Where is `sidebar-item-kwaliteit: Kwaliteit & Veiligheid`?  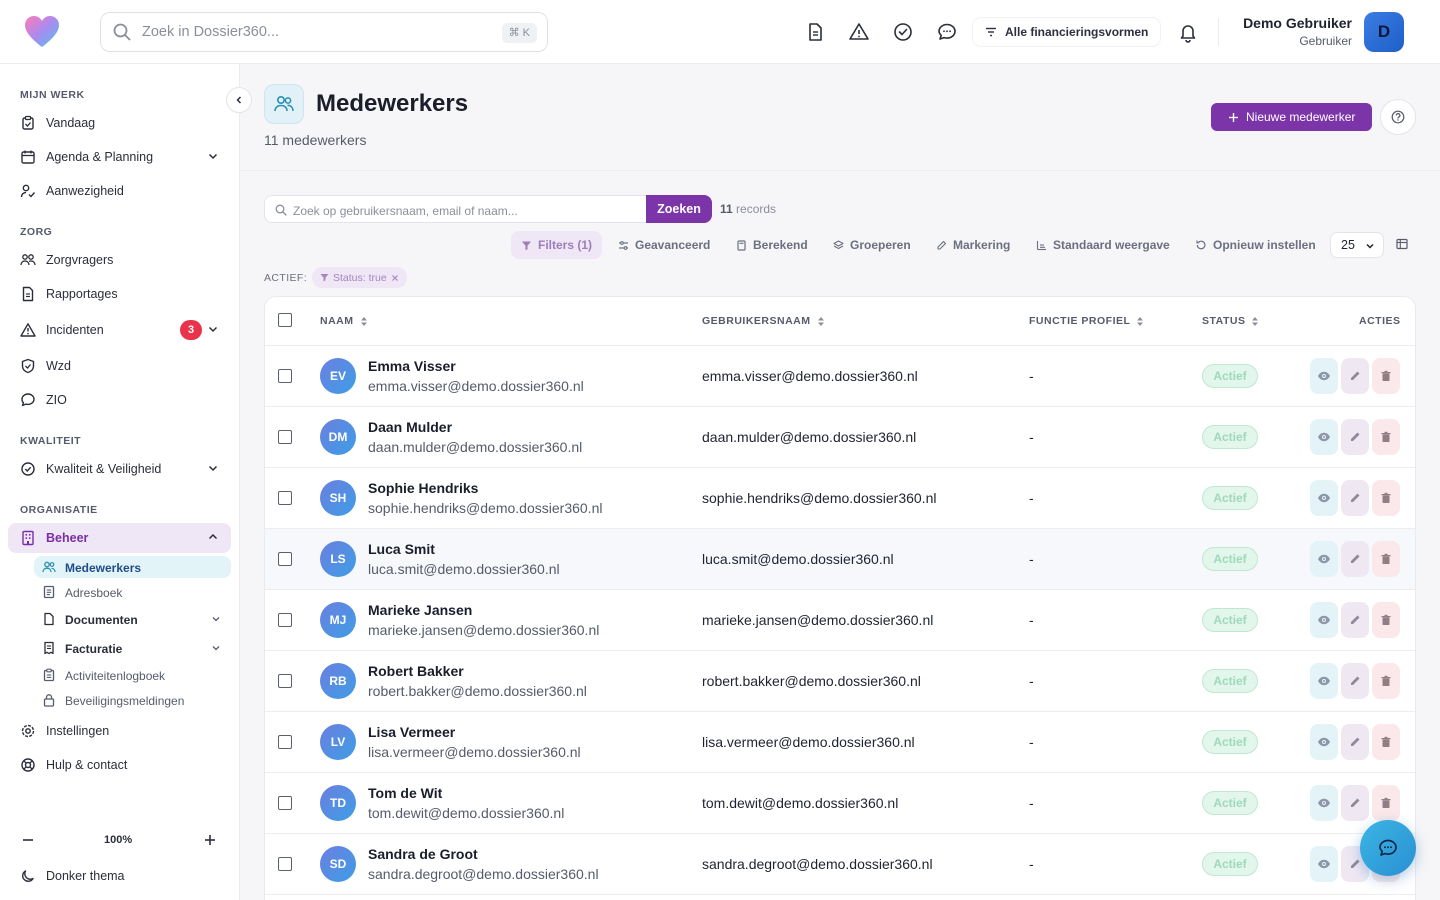 sidebar-item-kwaliteit: Kwaliteit & Veiligheid is located at coordinates (119, 469).